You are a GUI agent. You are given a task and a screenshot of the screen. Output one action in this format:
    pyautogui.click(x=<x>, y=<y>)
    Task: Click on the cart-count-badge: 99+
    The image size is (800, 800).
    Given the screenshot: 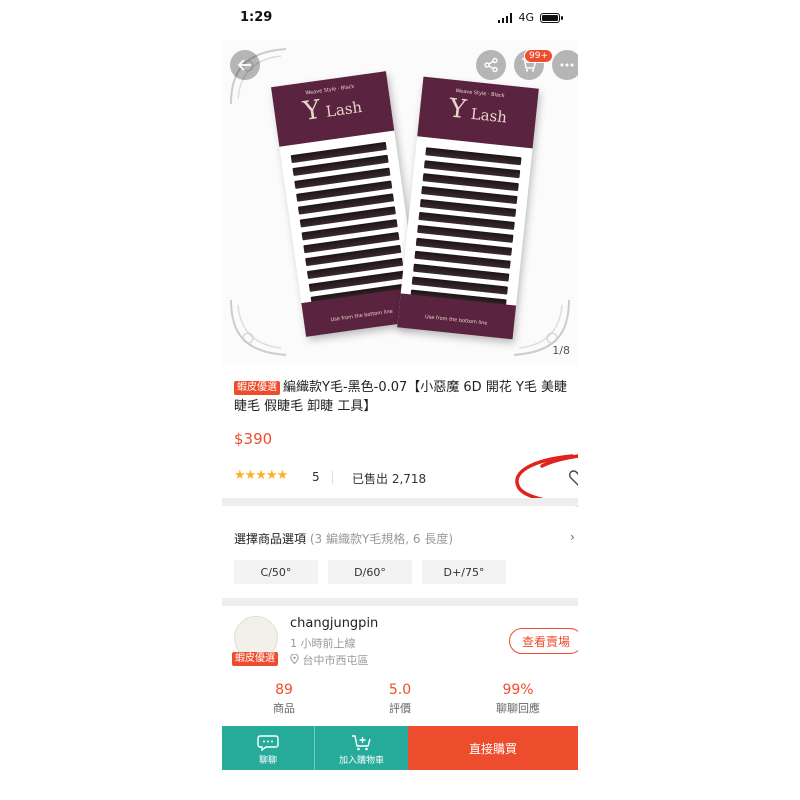 What is the action you would take?
    pyautogui.click(x=538, y=56)
    